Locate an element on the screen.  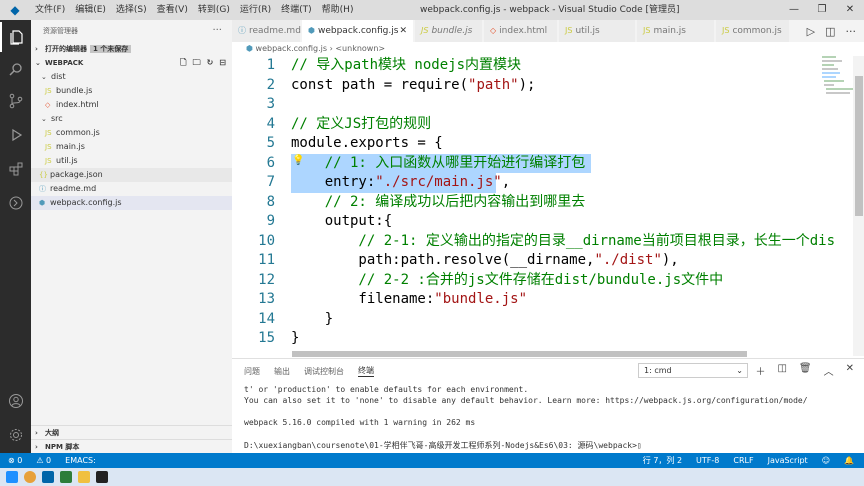
js-file-icon: JS is located at coordinates (48, 91).